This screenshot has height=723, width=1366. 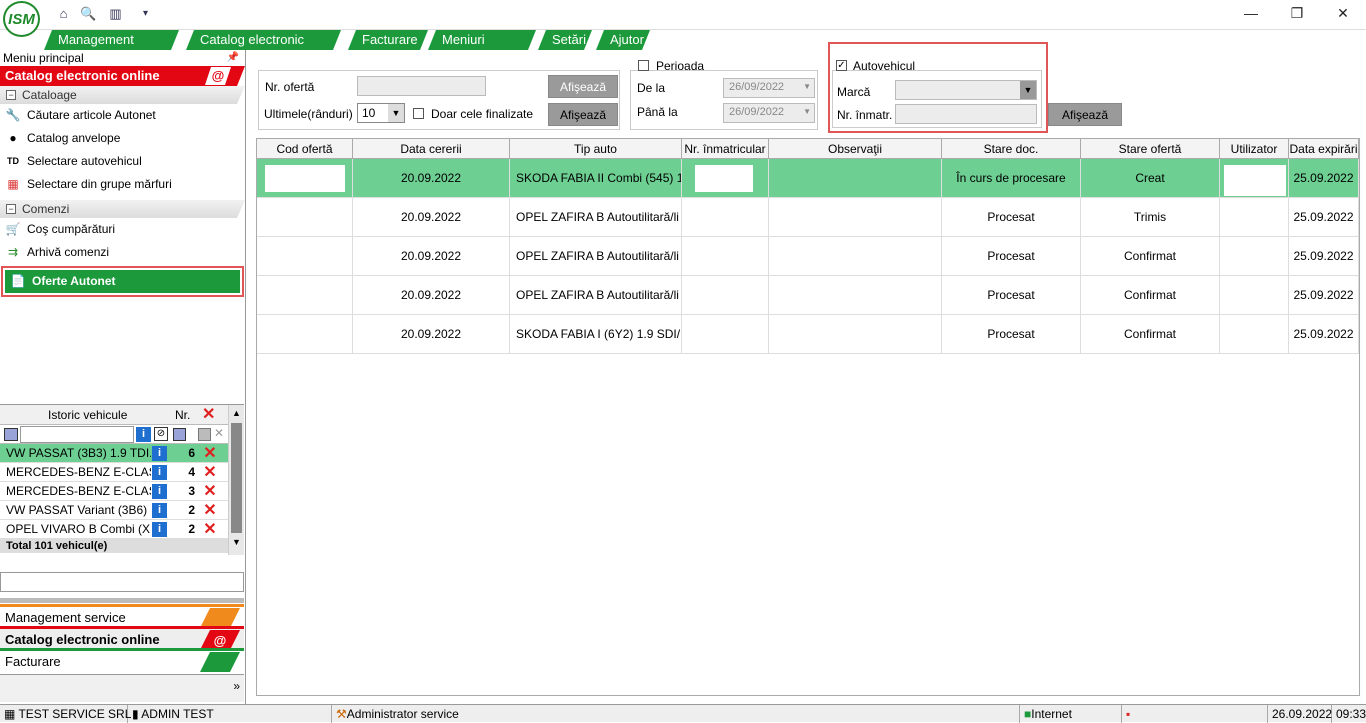 What do you see at coordinates (111, 40) in the screenshot?
I see `menu-management-service: Management service` at bounding box center [111, 40].